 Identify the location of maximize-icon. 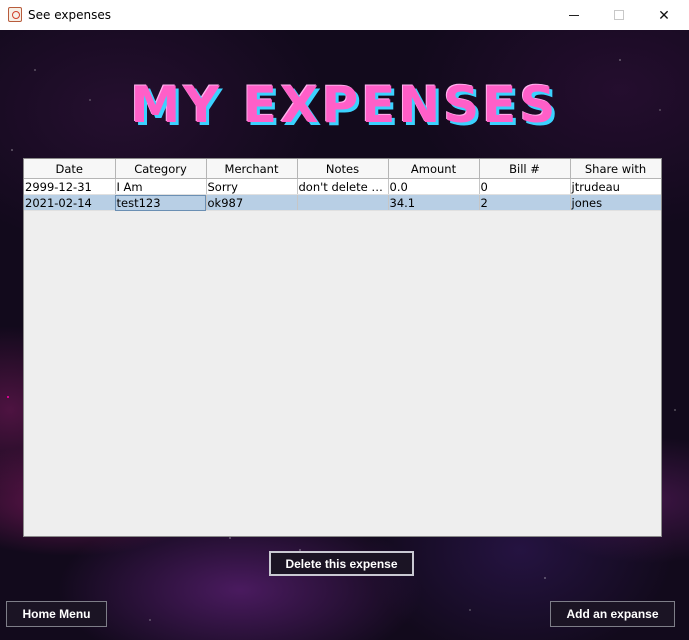
(619, 15).